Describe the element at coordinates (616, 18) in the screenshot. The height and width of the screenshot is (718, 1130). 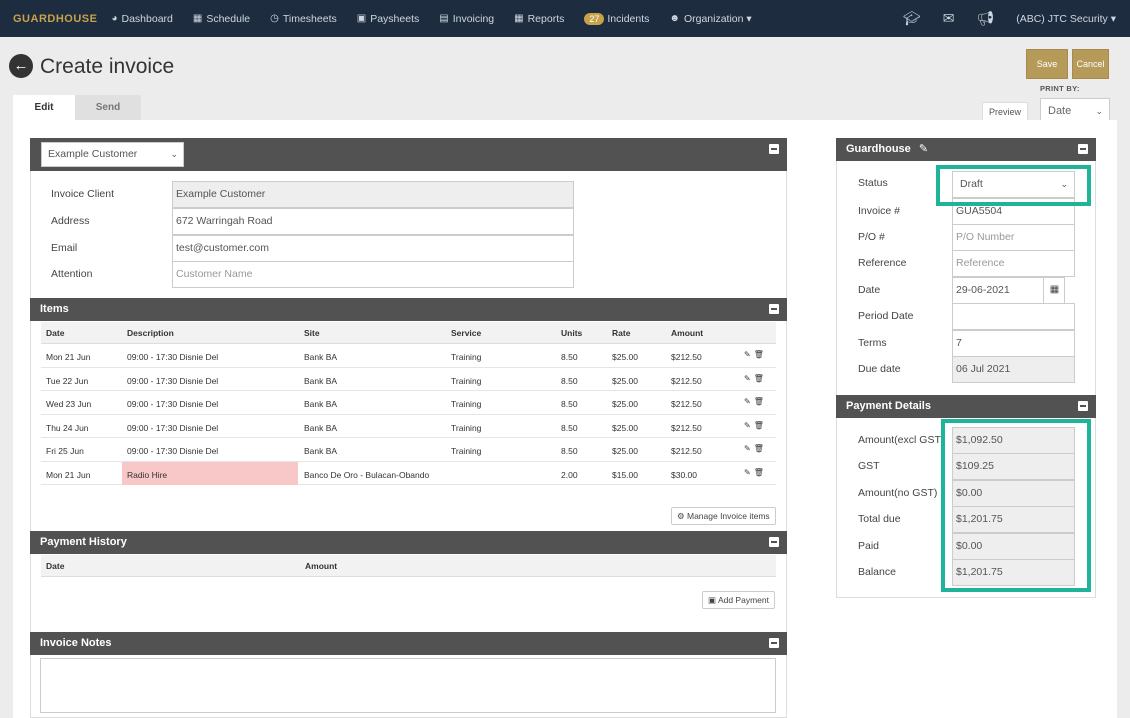
I see `nav-item-incidents: 27 Incidents` at that location.